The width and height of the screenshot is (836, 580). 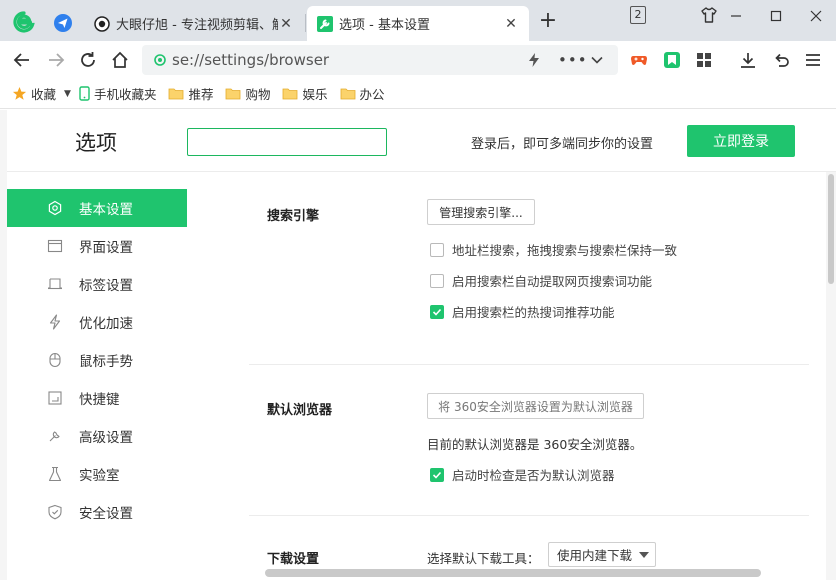 What do you see at coordinates (55, 398) in the screenshot?
I see `keyboard-icon` at bounding box center [55, 398].